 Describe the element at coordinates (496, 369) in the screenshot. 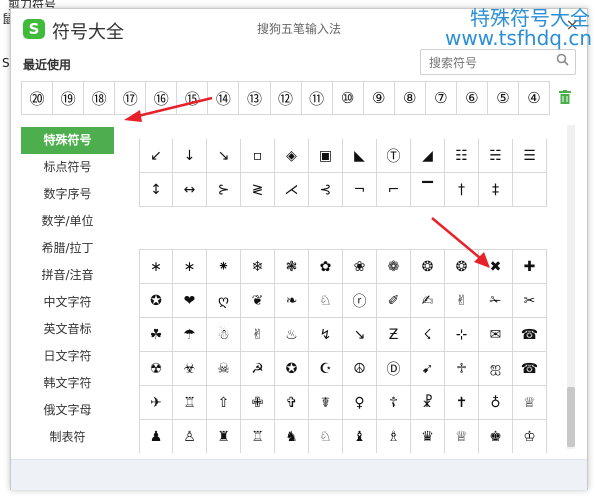

I see `symbol-cell: ஐ` at that location.